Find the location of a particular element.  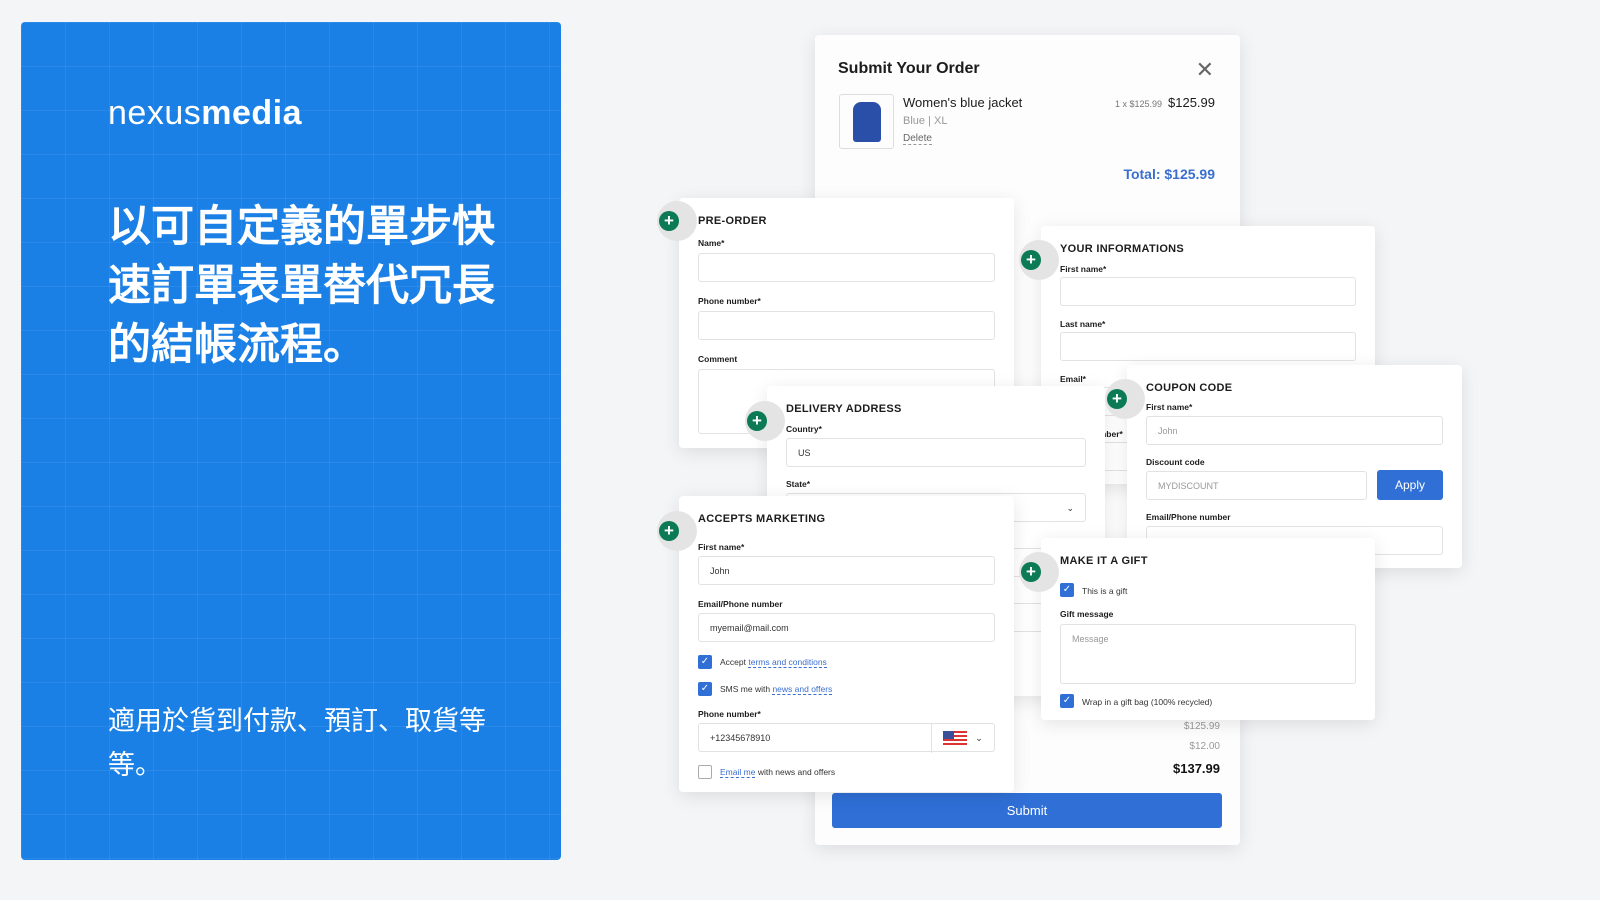

is-gift-label: This is a gift is located at coordinates (1105, 591).